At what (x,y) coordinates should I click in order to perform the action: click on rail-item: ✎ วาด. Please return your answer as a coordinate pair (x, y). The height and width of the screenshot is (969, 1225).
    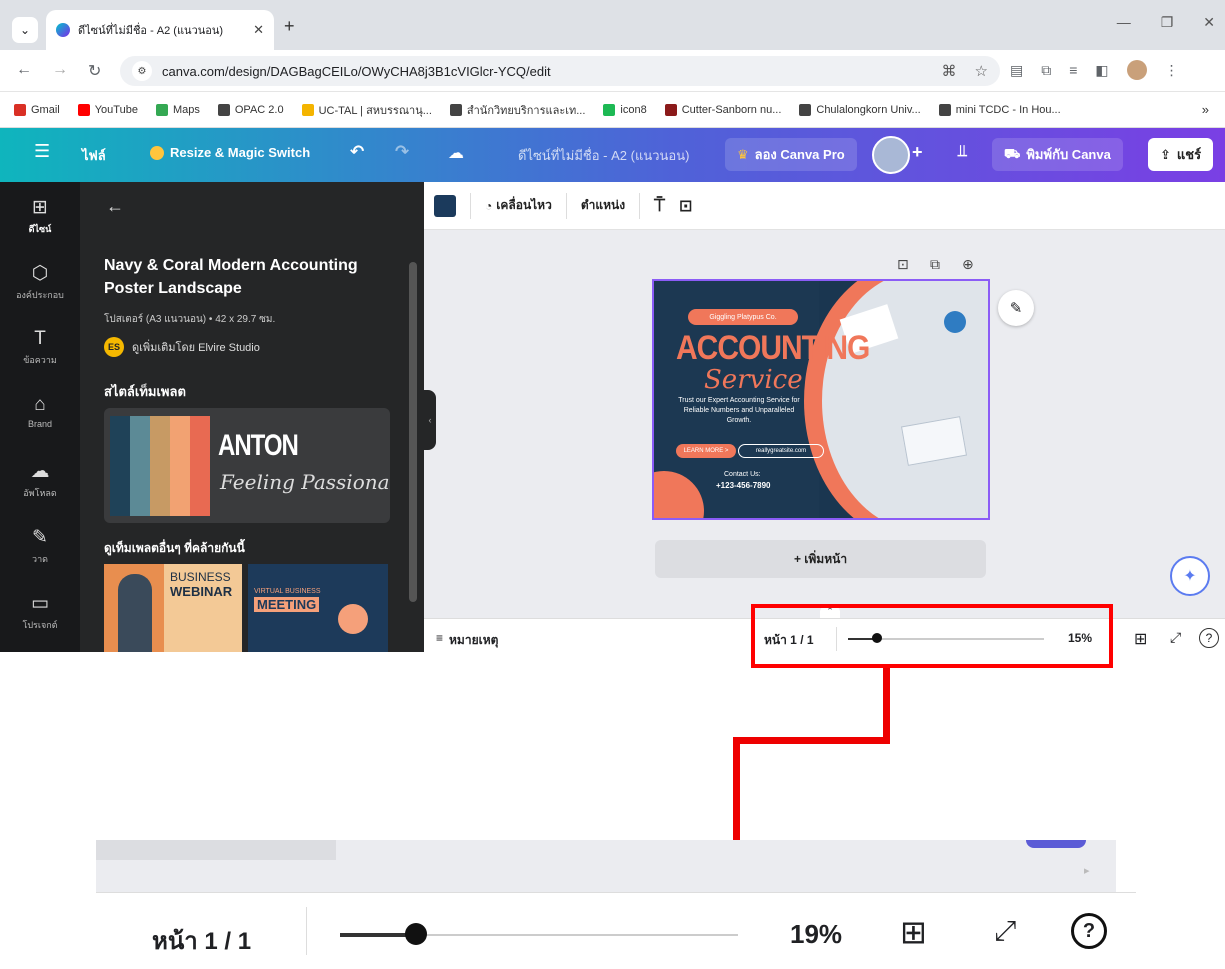
    Looking at the image, I should click on (40, 546).